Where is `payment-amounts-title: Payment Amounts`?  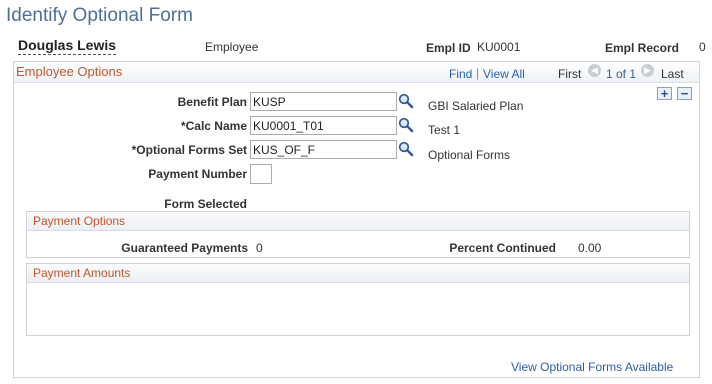 payment-amounts-title: Payment Amounts is located at coordinates (82, 273).